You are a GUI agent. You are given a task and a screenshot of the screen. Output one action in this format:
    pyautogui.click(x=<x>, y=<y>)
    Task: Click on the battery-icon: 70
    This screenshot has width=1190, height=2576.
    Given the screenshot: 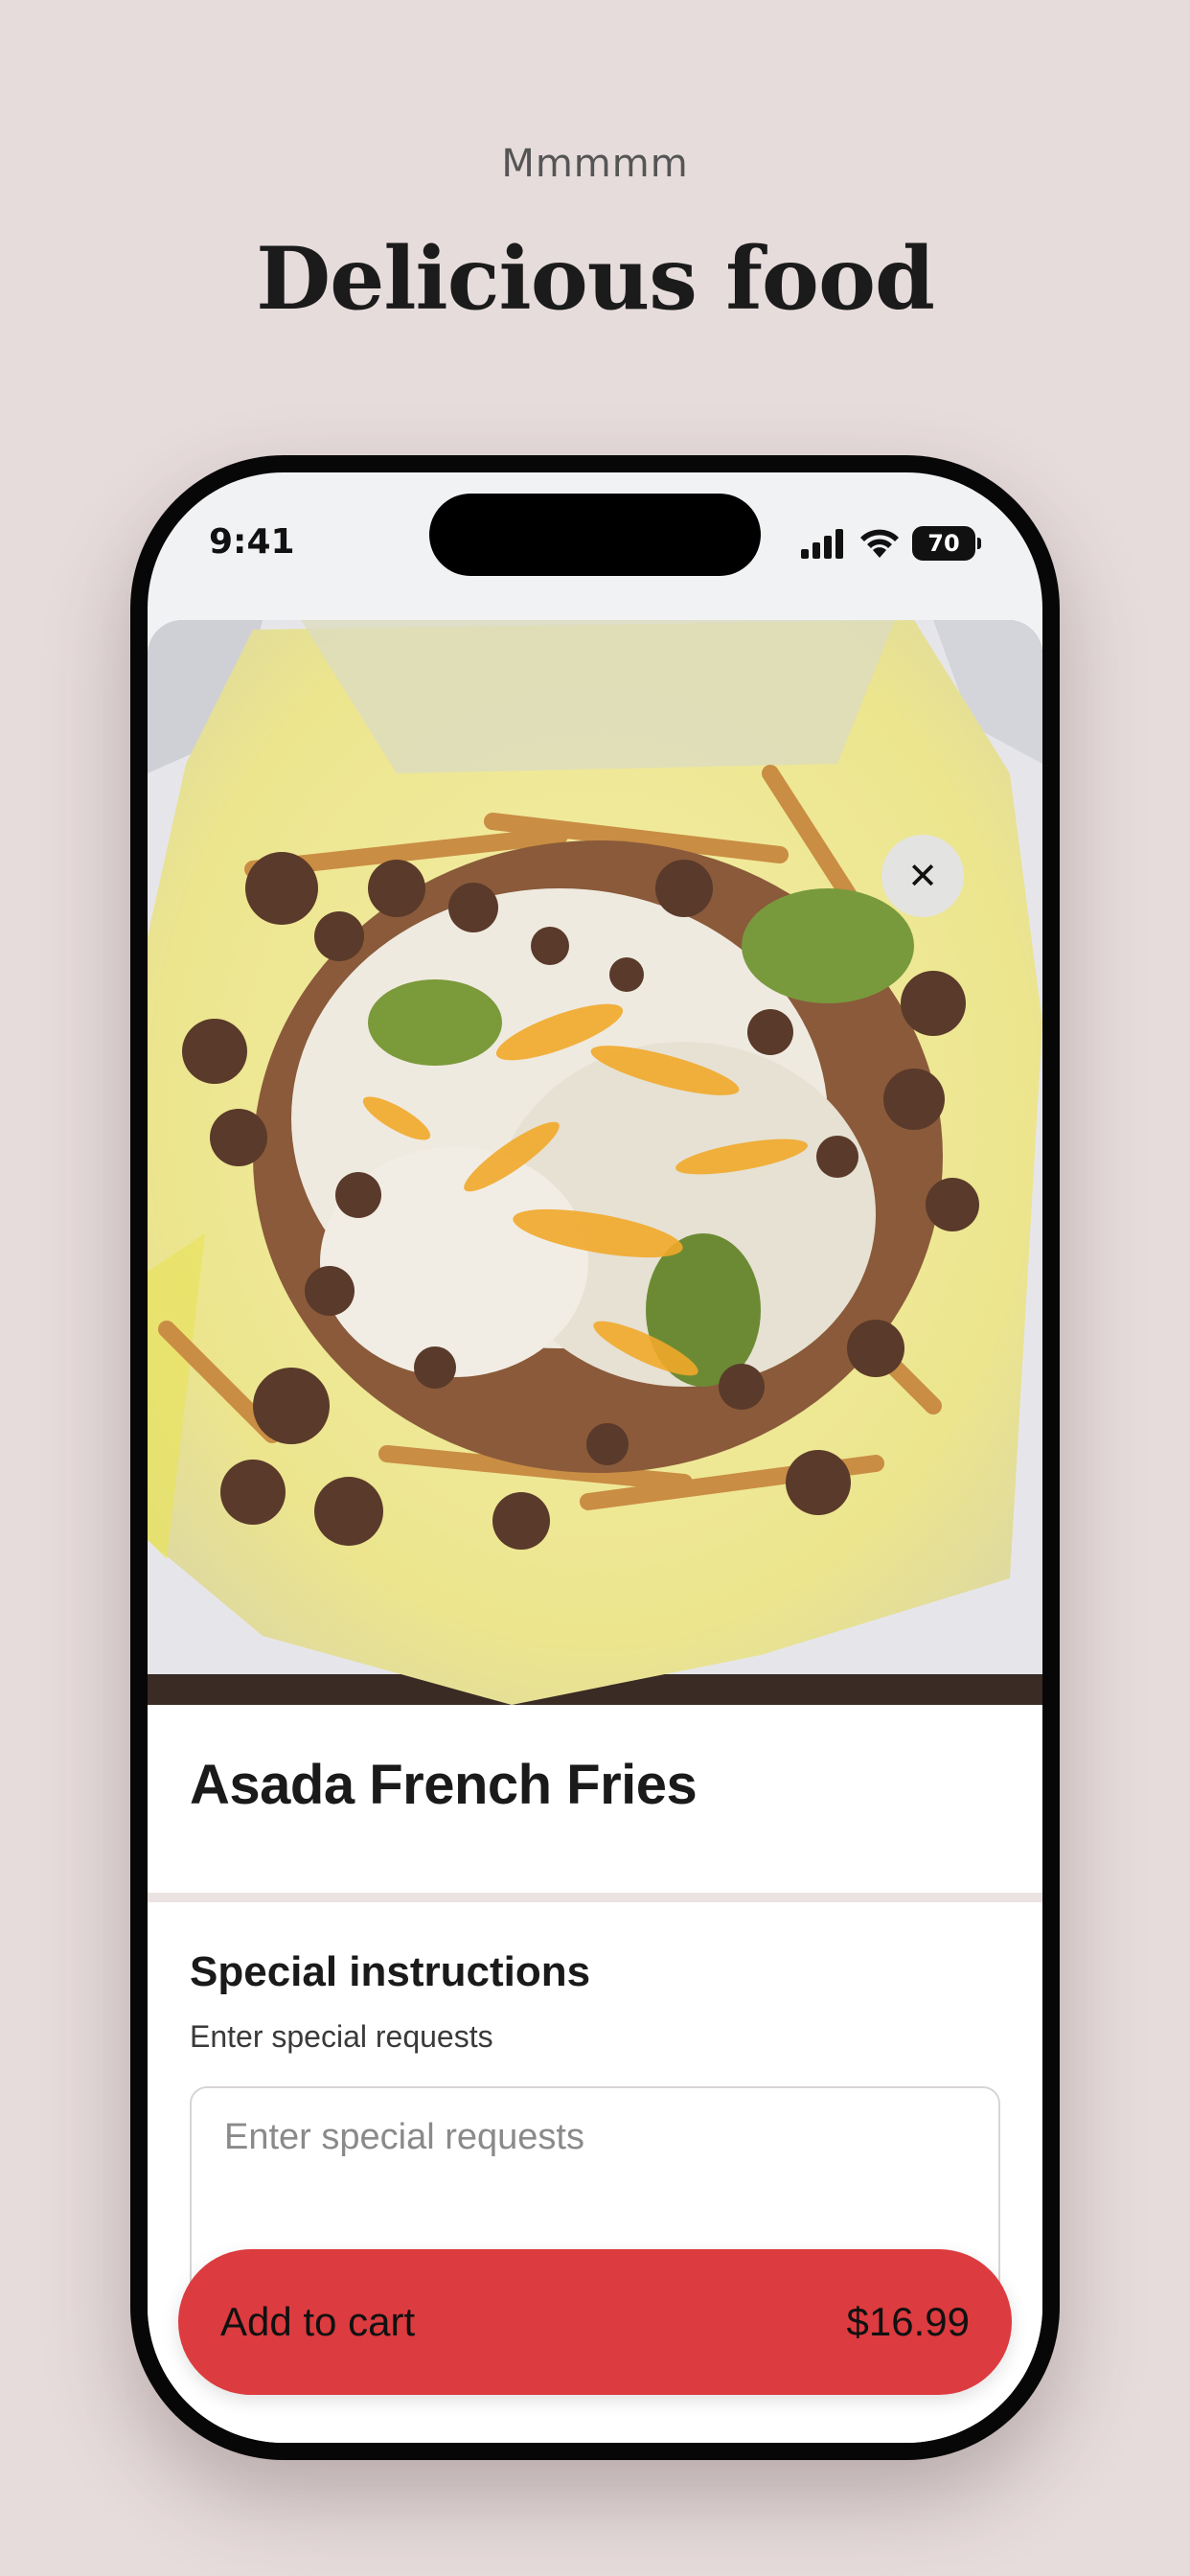 What is the action you would take?
    pyautogui.click(x=947, y=543)
    